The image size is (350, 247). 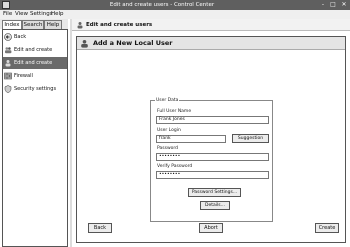 I want to click on close-button: ✕, so click(x=344, y=5).